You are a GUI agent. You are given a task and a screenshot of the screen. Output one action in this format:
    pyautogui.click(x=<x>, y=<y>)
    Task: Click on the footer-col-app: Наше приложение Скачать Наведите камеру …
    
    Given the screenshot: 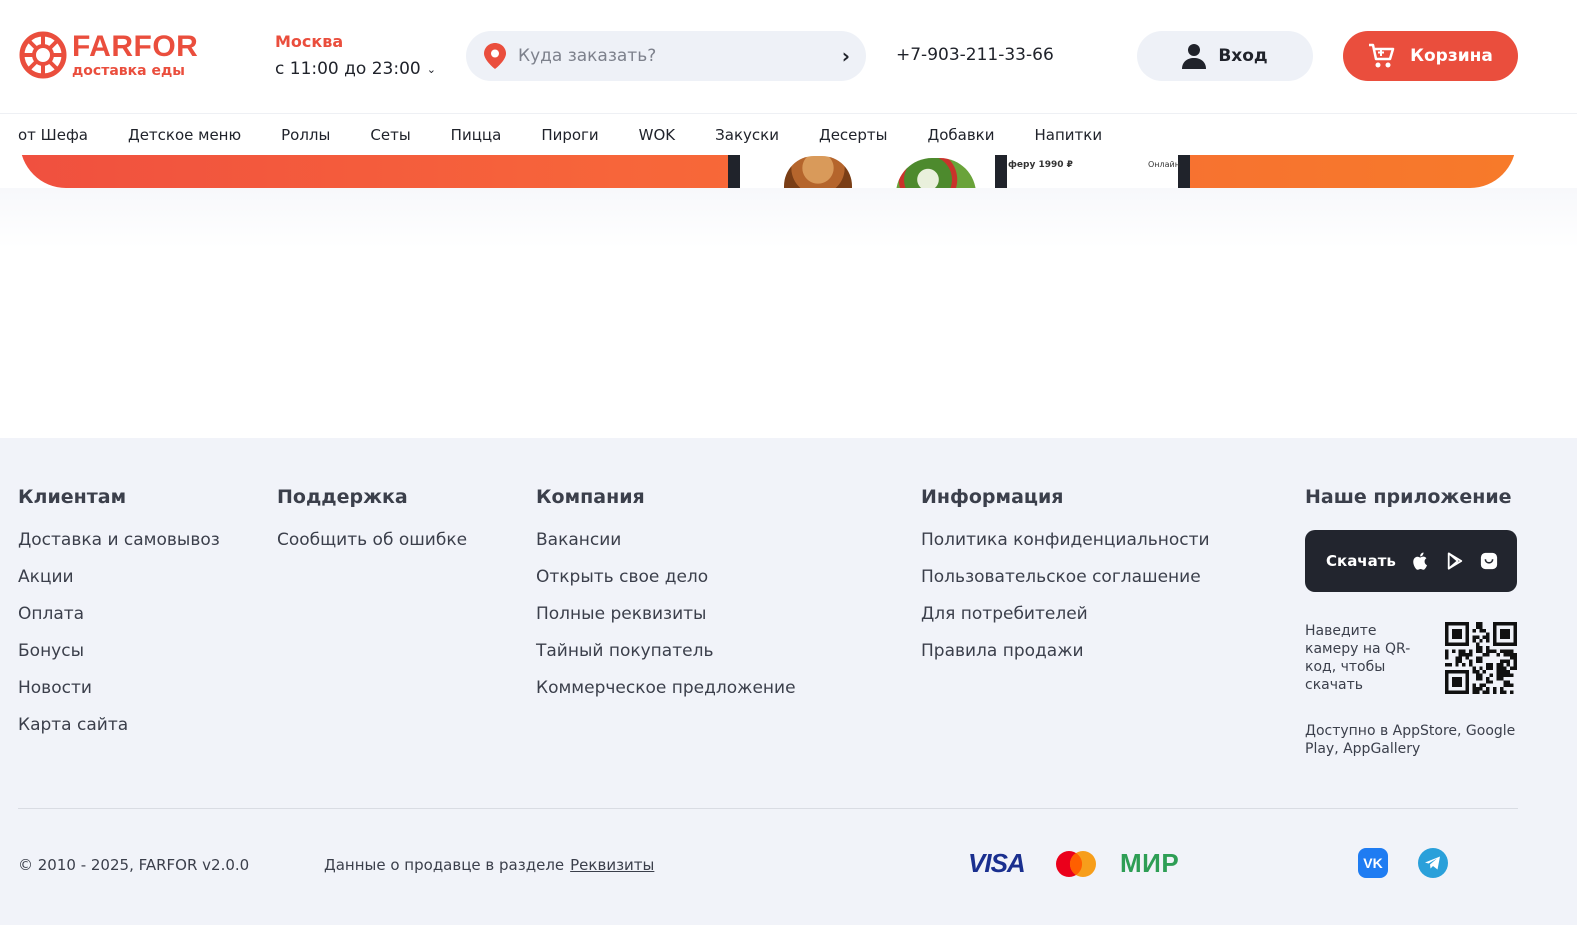 What is the action you would take?
    pyautogui.click(x=1411, y=622)
    